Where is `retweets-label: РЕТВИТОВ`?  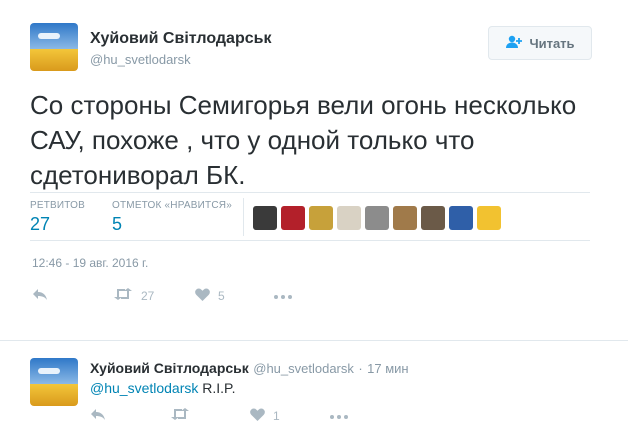
retweets-label: РЕТВИТОВ is located at coordinates (58, 205).